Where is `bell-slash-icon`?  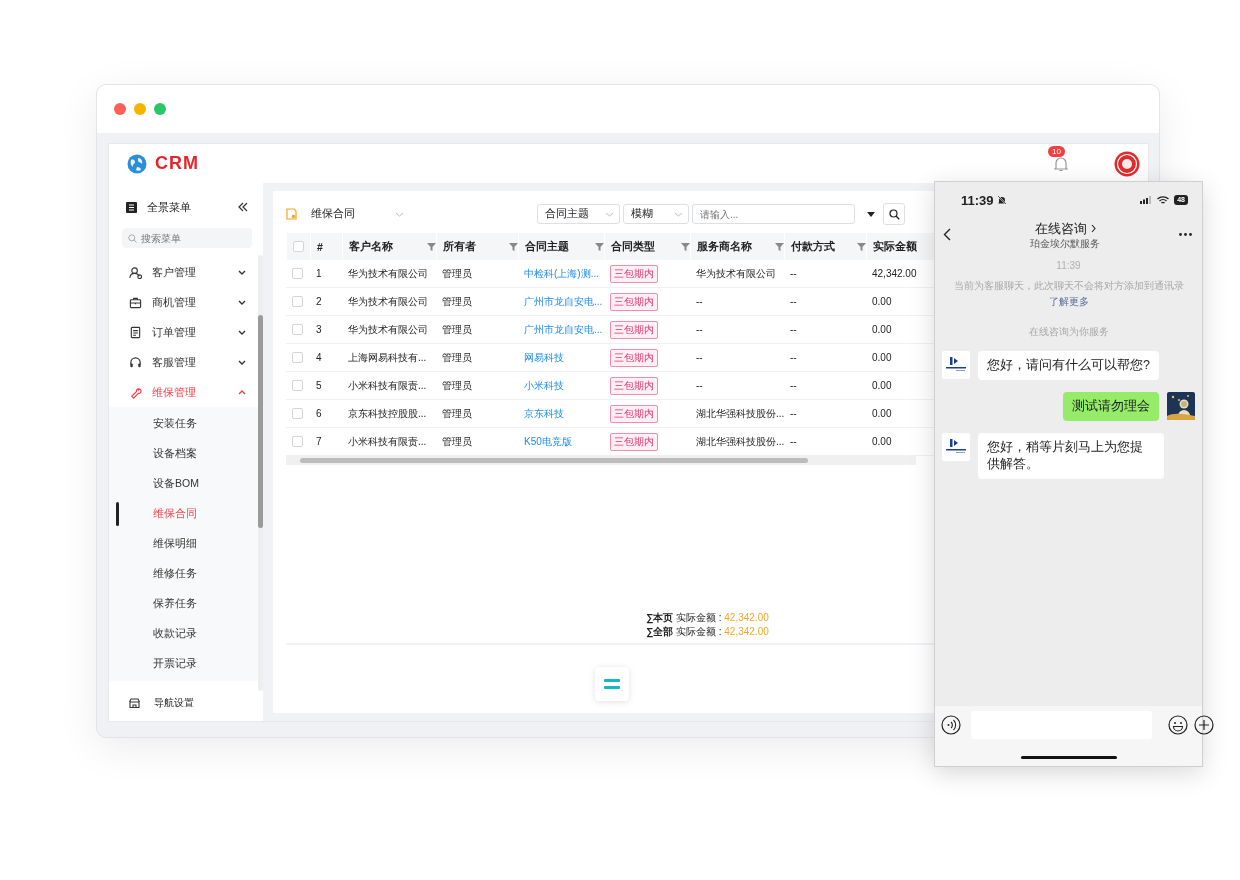
bell-slash-icon is located at coordinates (1001, 200).